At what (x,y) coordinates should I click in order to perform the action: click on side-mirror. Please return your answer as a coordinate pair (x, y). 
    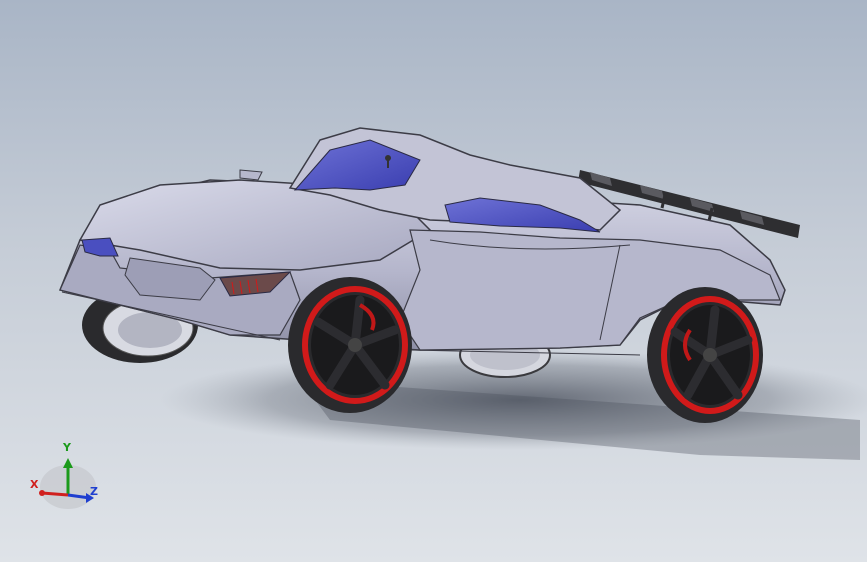
    Looking at the image, I should click on (251, 175).